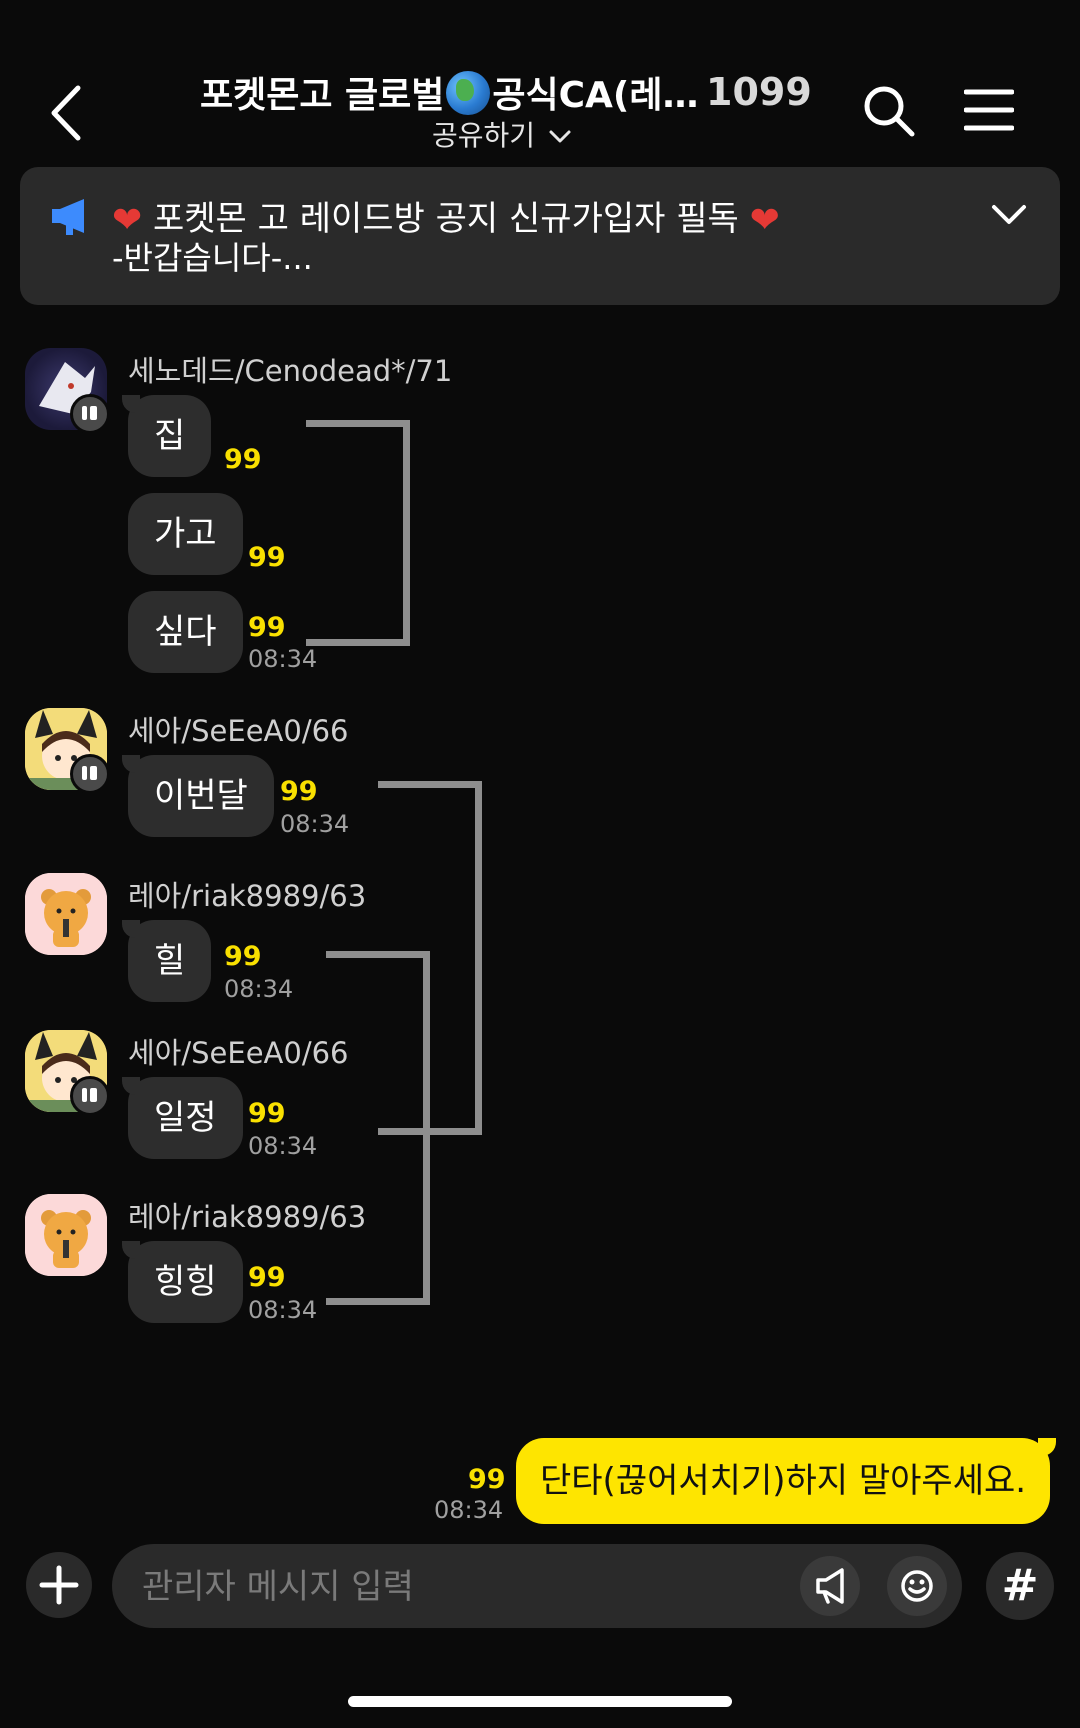  I want to click on menu-button, so click(989, 110).